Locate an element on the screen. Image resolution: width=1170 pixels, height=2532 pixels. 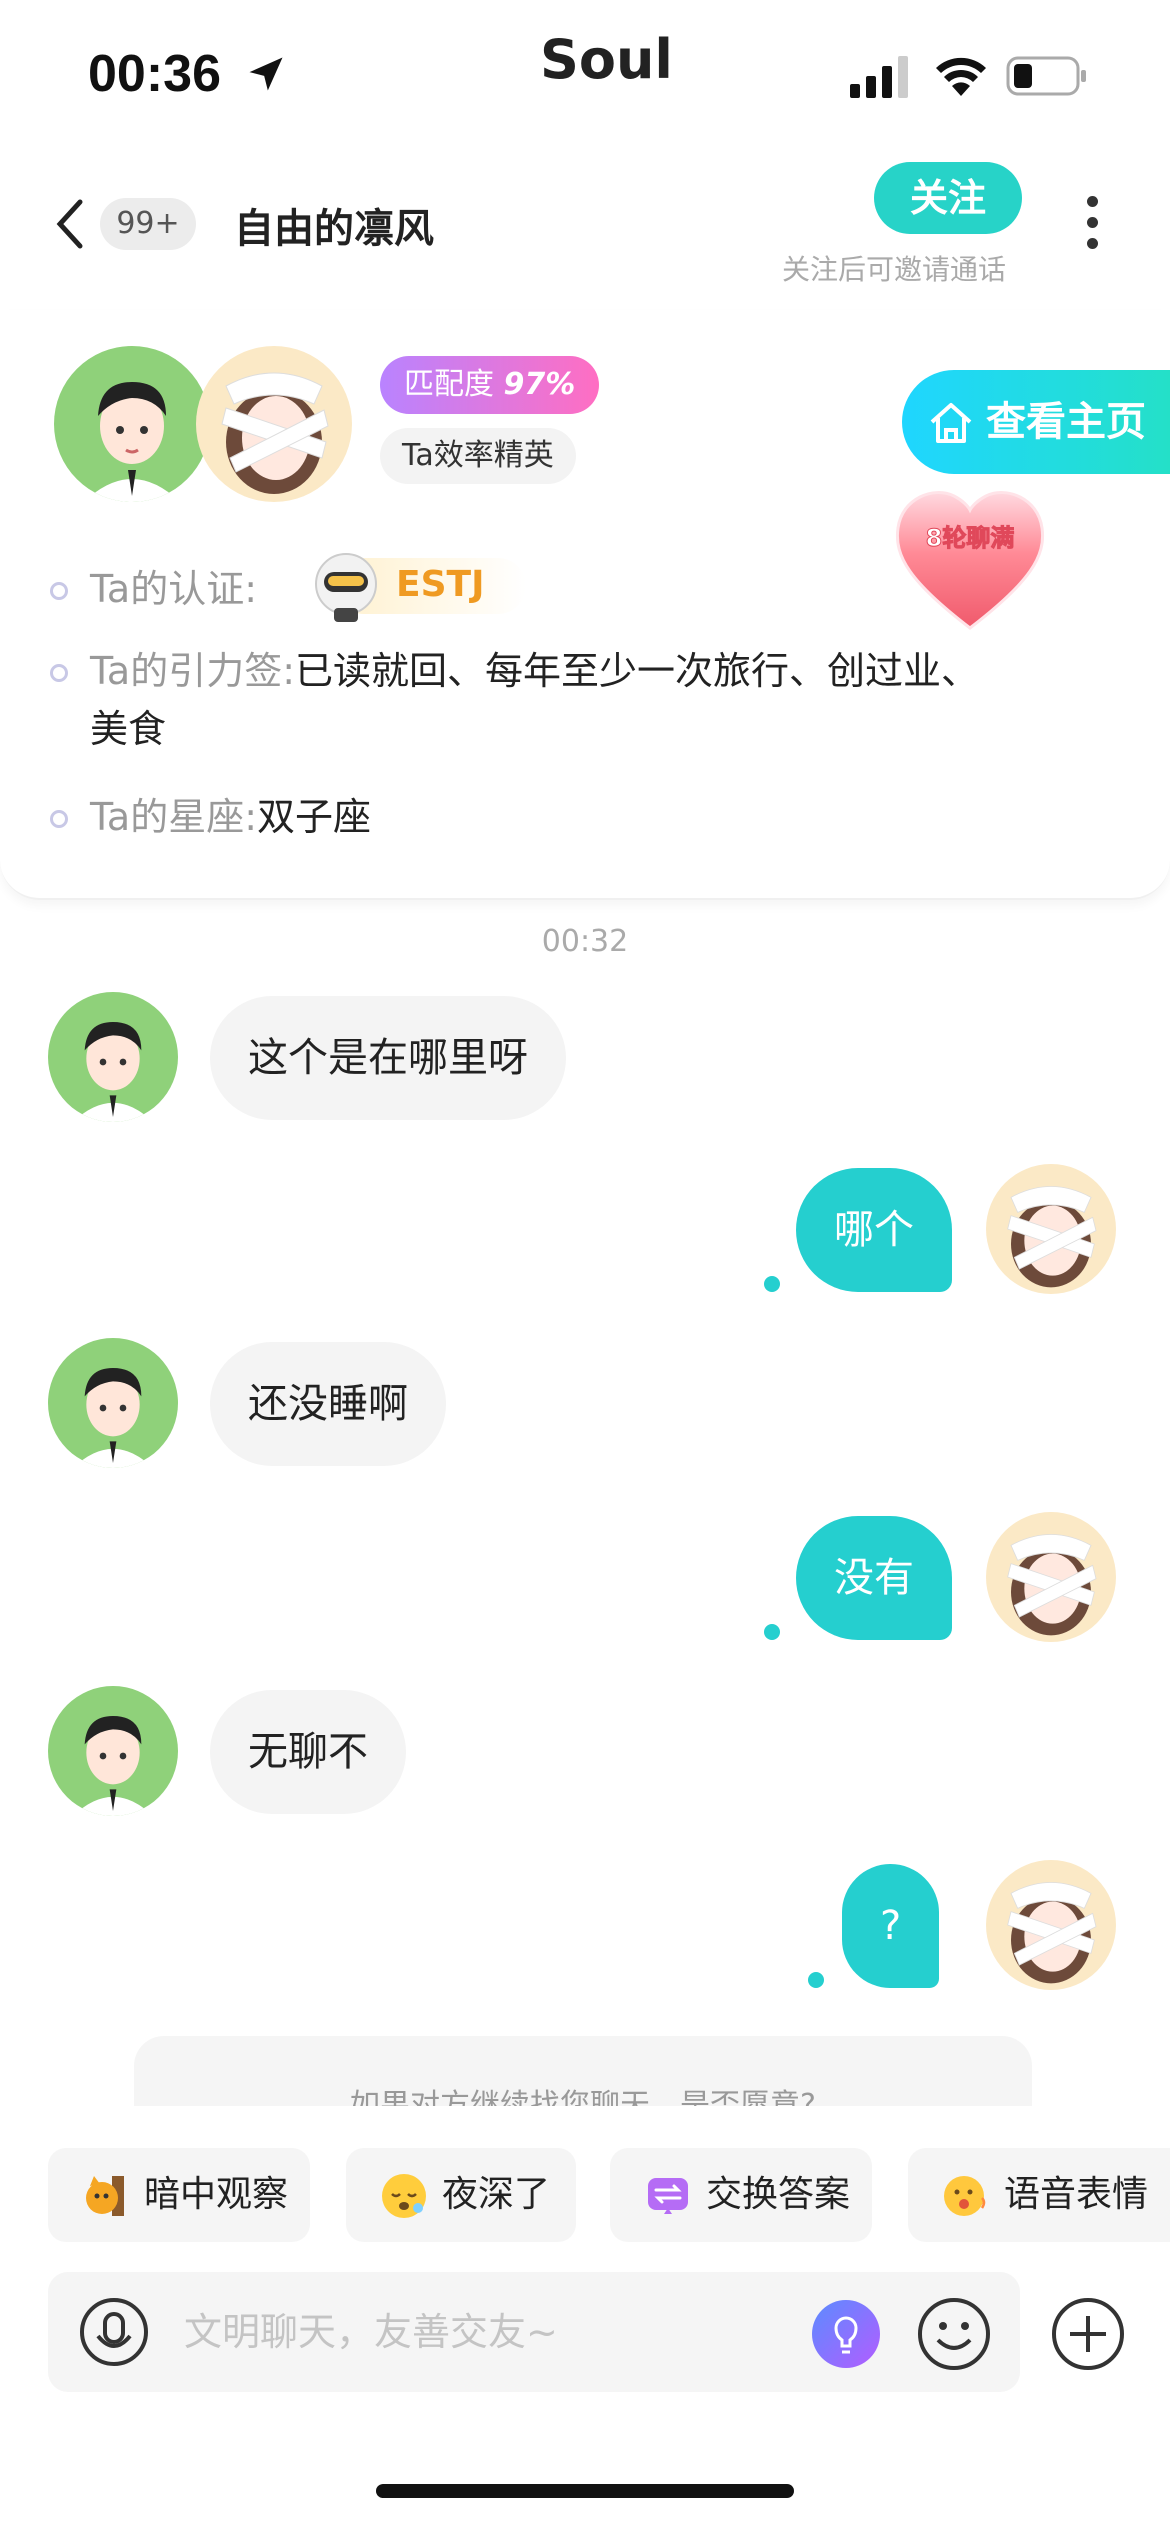
message-input-bar is located at coordinates (534, 2332).